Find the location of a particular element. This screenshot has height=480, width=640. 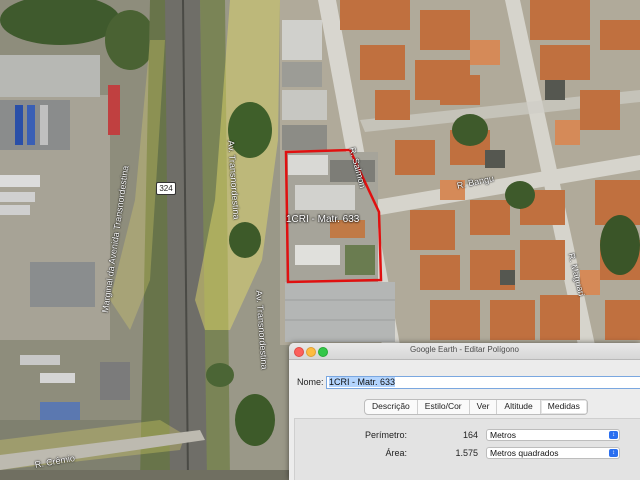

perimeter-unit-select: Metros ↕ is located at coordinates (553, 435).